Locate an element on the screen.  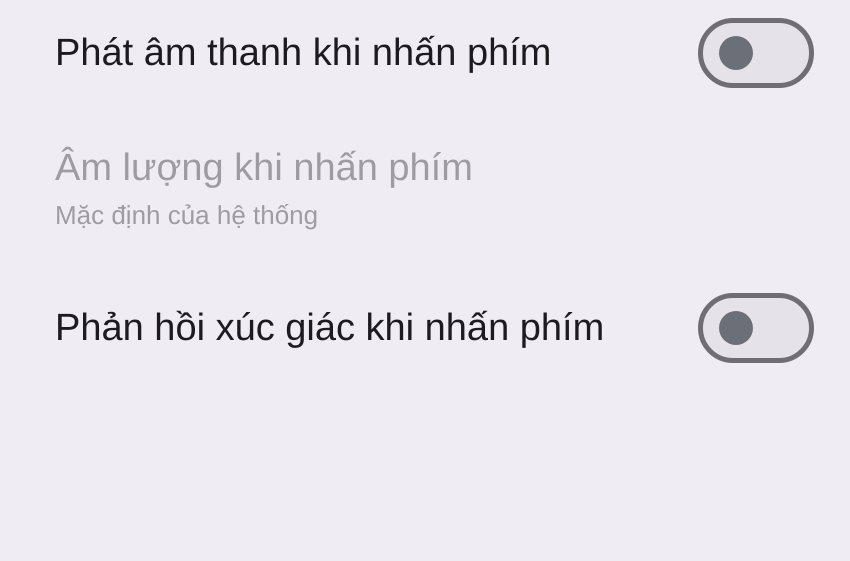
setting-title: Phát âm thanh khi nhấn phím is located at coordinates (303, 53).